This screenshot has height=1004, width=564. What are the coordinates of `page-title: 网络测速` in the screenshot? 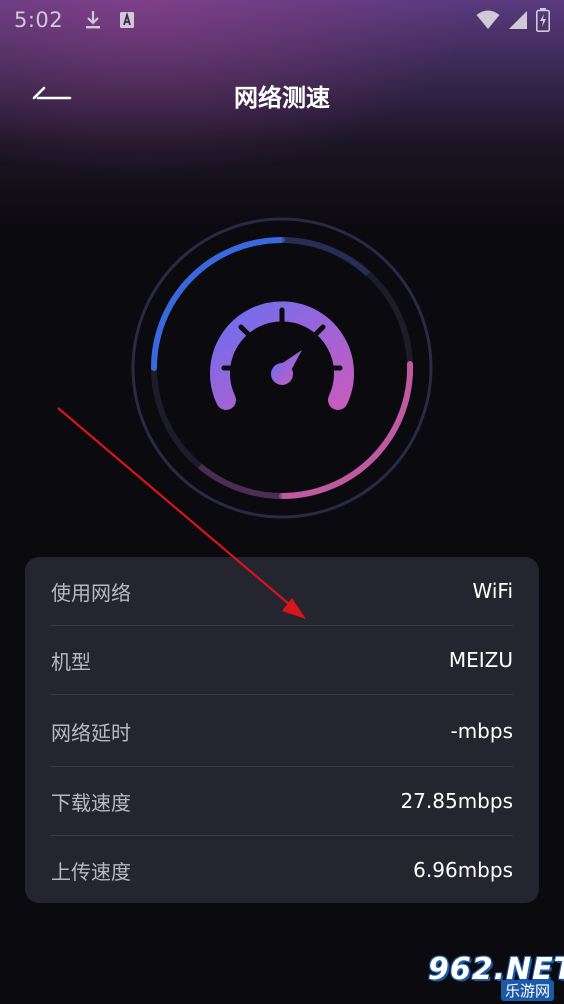 It's located at (282, 98).